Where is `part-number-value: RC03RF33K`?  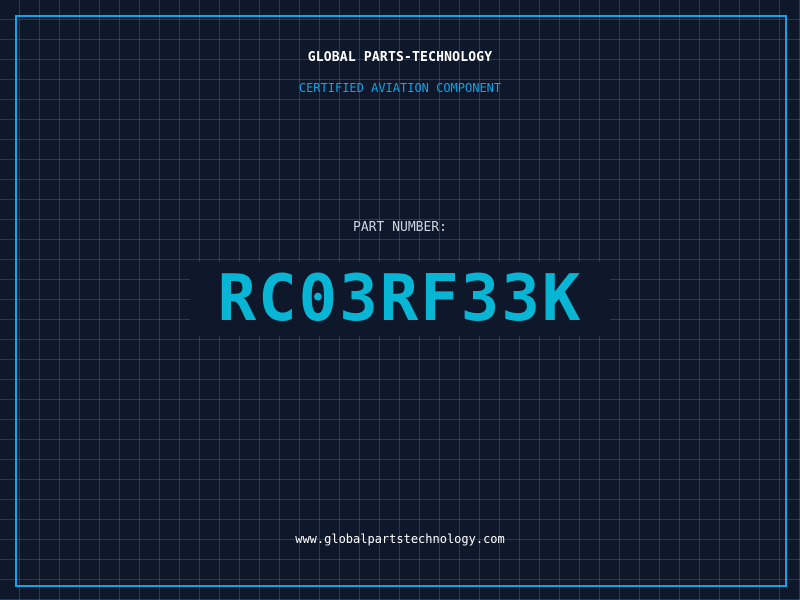 part-number-value: RC03RF33K is located at coordinates (400, 299).